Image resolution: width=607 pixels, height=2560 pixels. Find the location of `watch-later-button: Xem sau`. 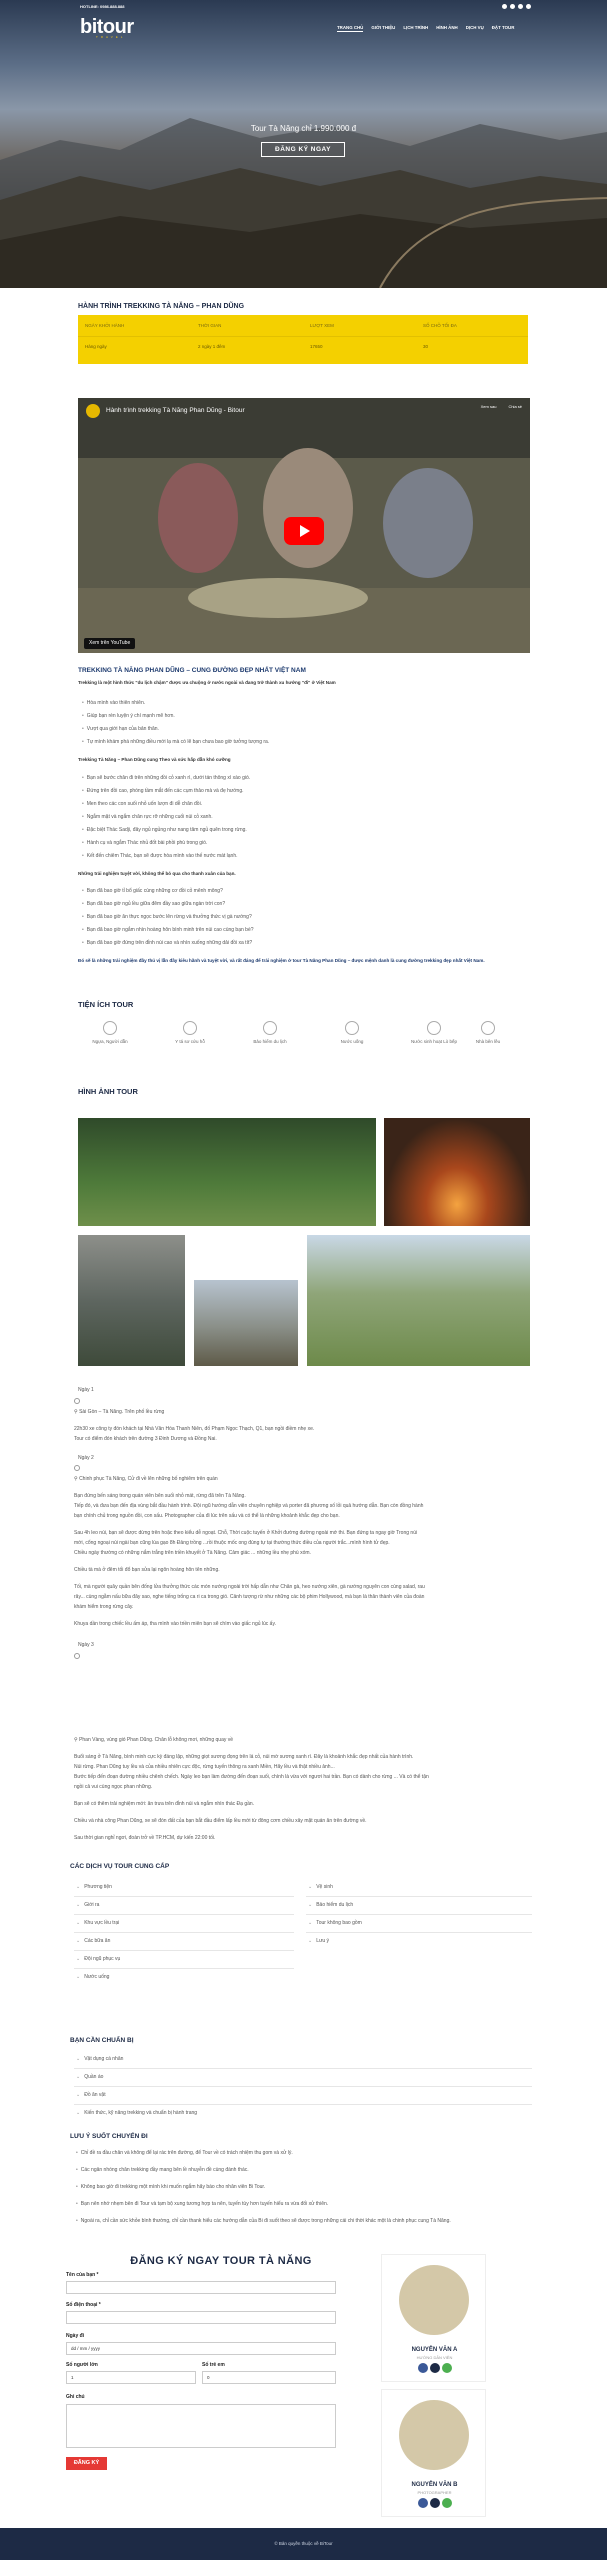

watch-later-button: Xem sau is located at coordinates (489, 407).